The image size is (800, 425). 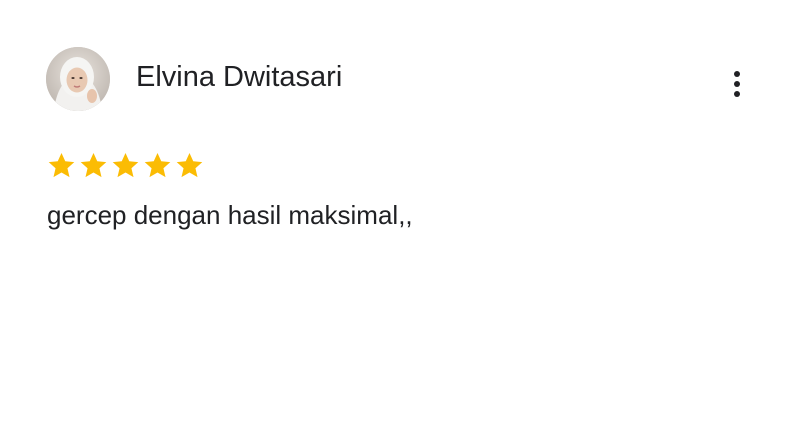 I want to click on avatar, so click(x=78, y=79).